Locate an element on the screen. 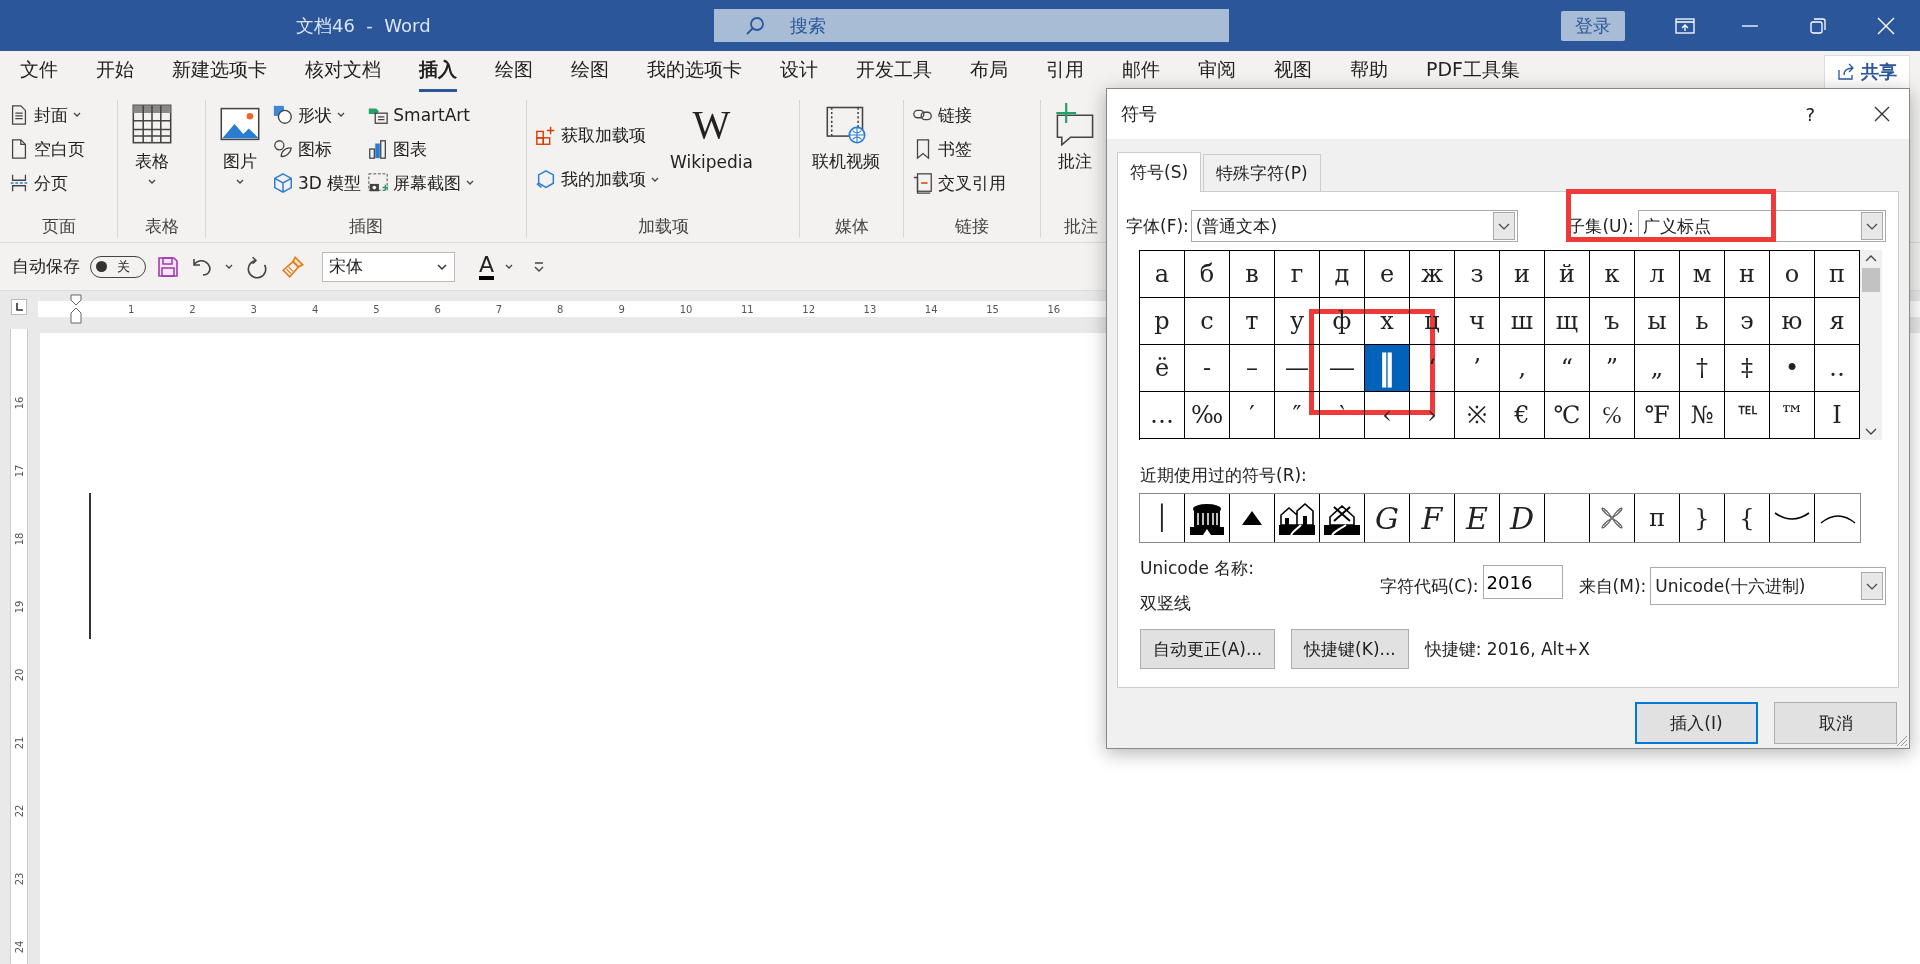  dialog-tab: 符号(S) is located at coordinates (1159, 172).